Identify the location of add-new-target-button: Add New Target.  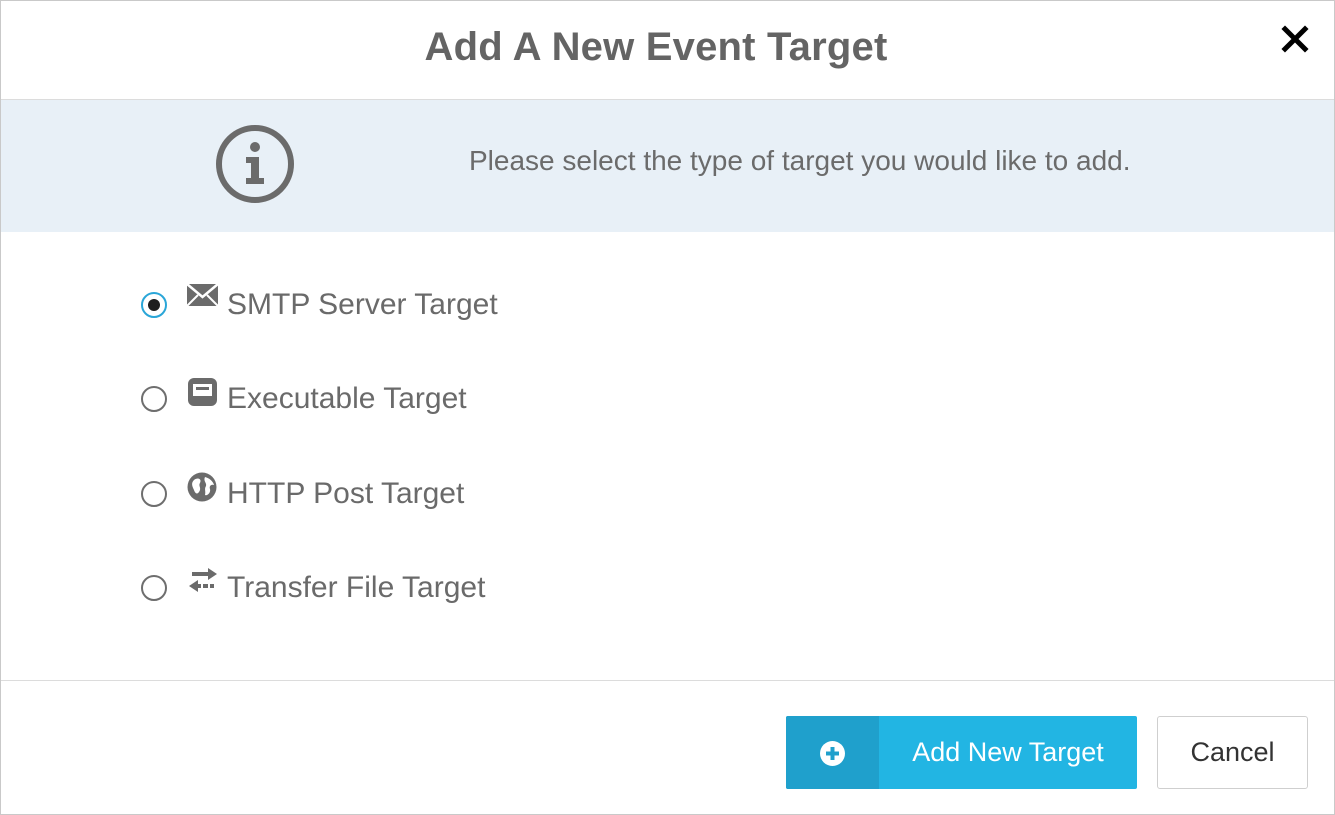
(961, 752).